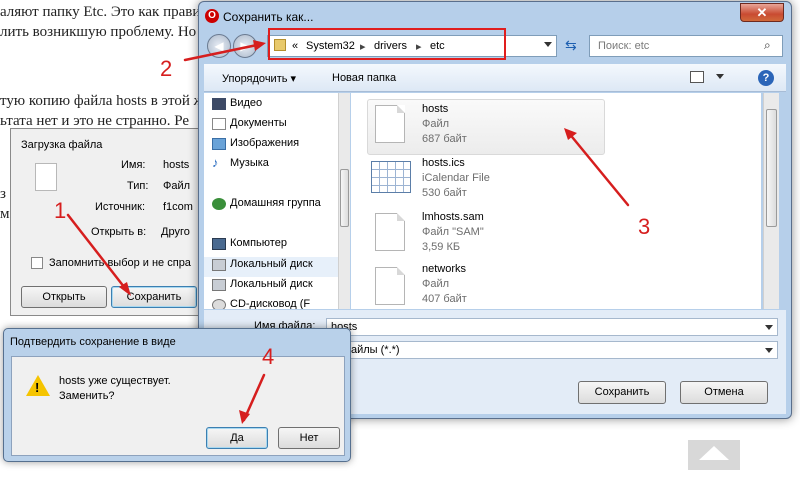  I want to click on annotation-number-4: 4, so click(268, 356).